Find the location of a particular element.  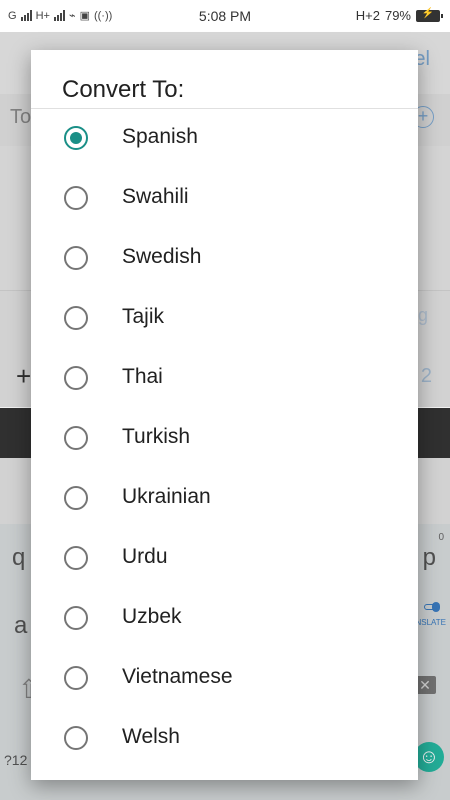

language-option: Urdu is located at coordinates (224, 558).